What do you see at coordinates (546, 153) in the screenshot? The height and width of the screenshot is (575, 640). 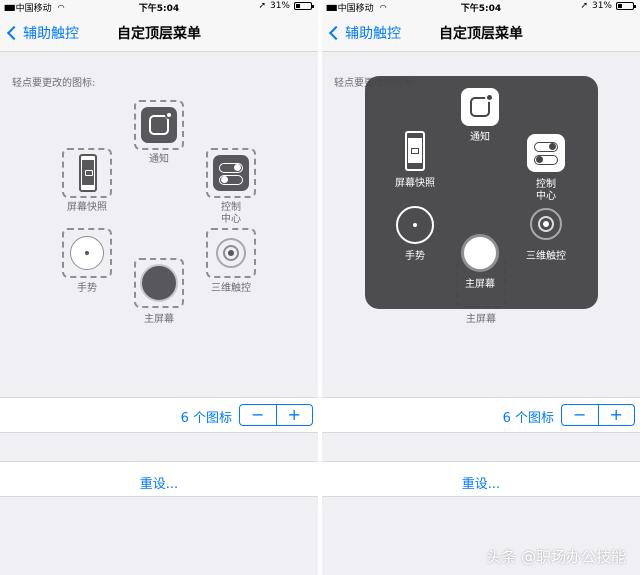 I see `menu-control-center-icon` at bounding box center [546, 153].